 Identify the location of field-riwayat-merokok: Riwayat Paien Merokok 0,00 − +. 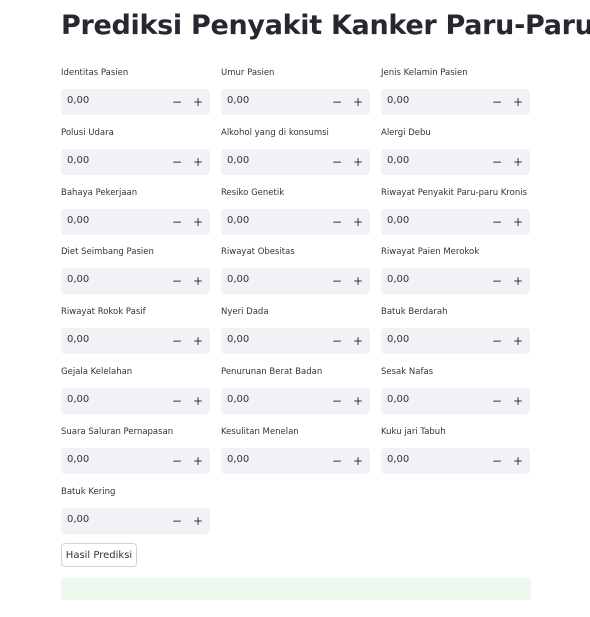
(455, 273).